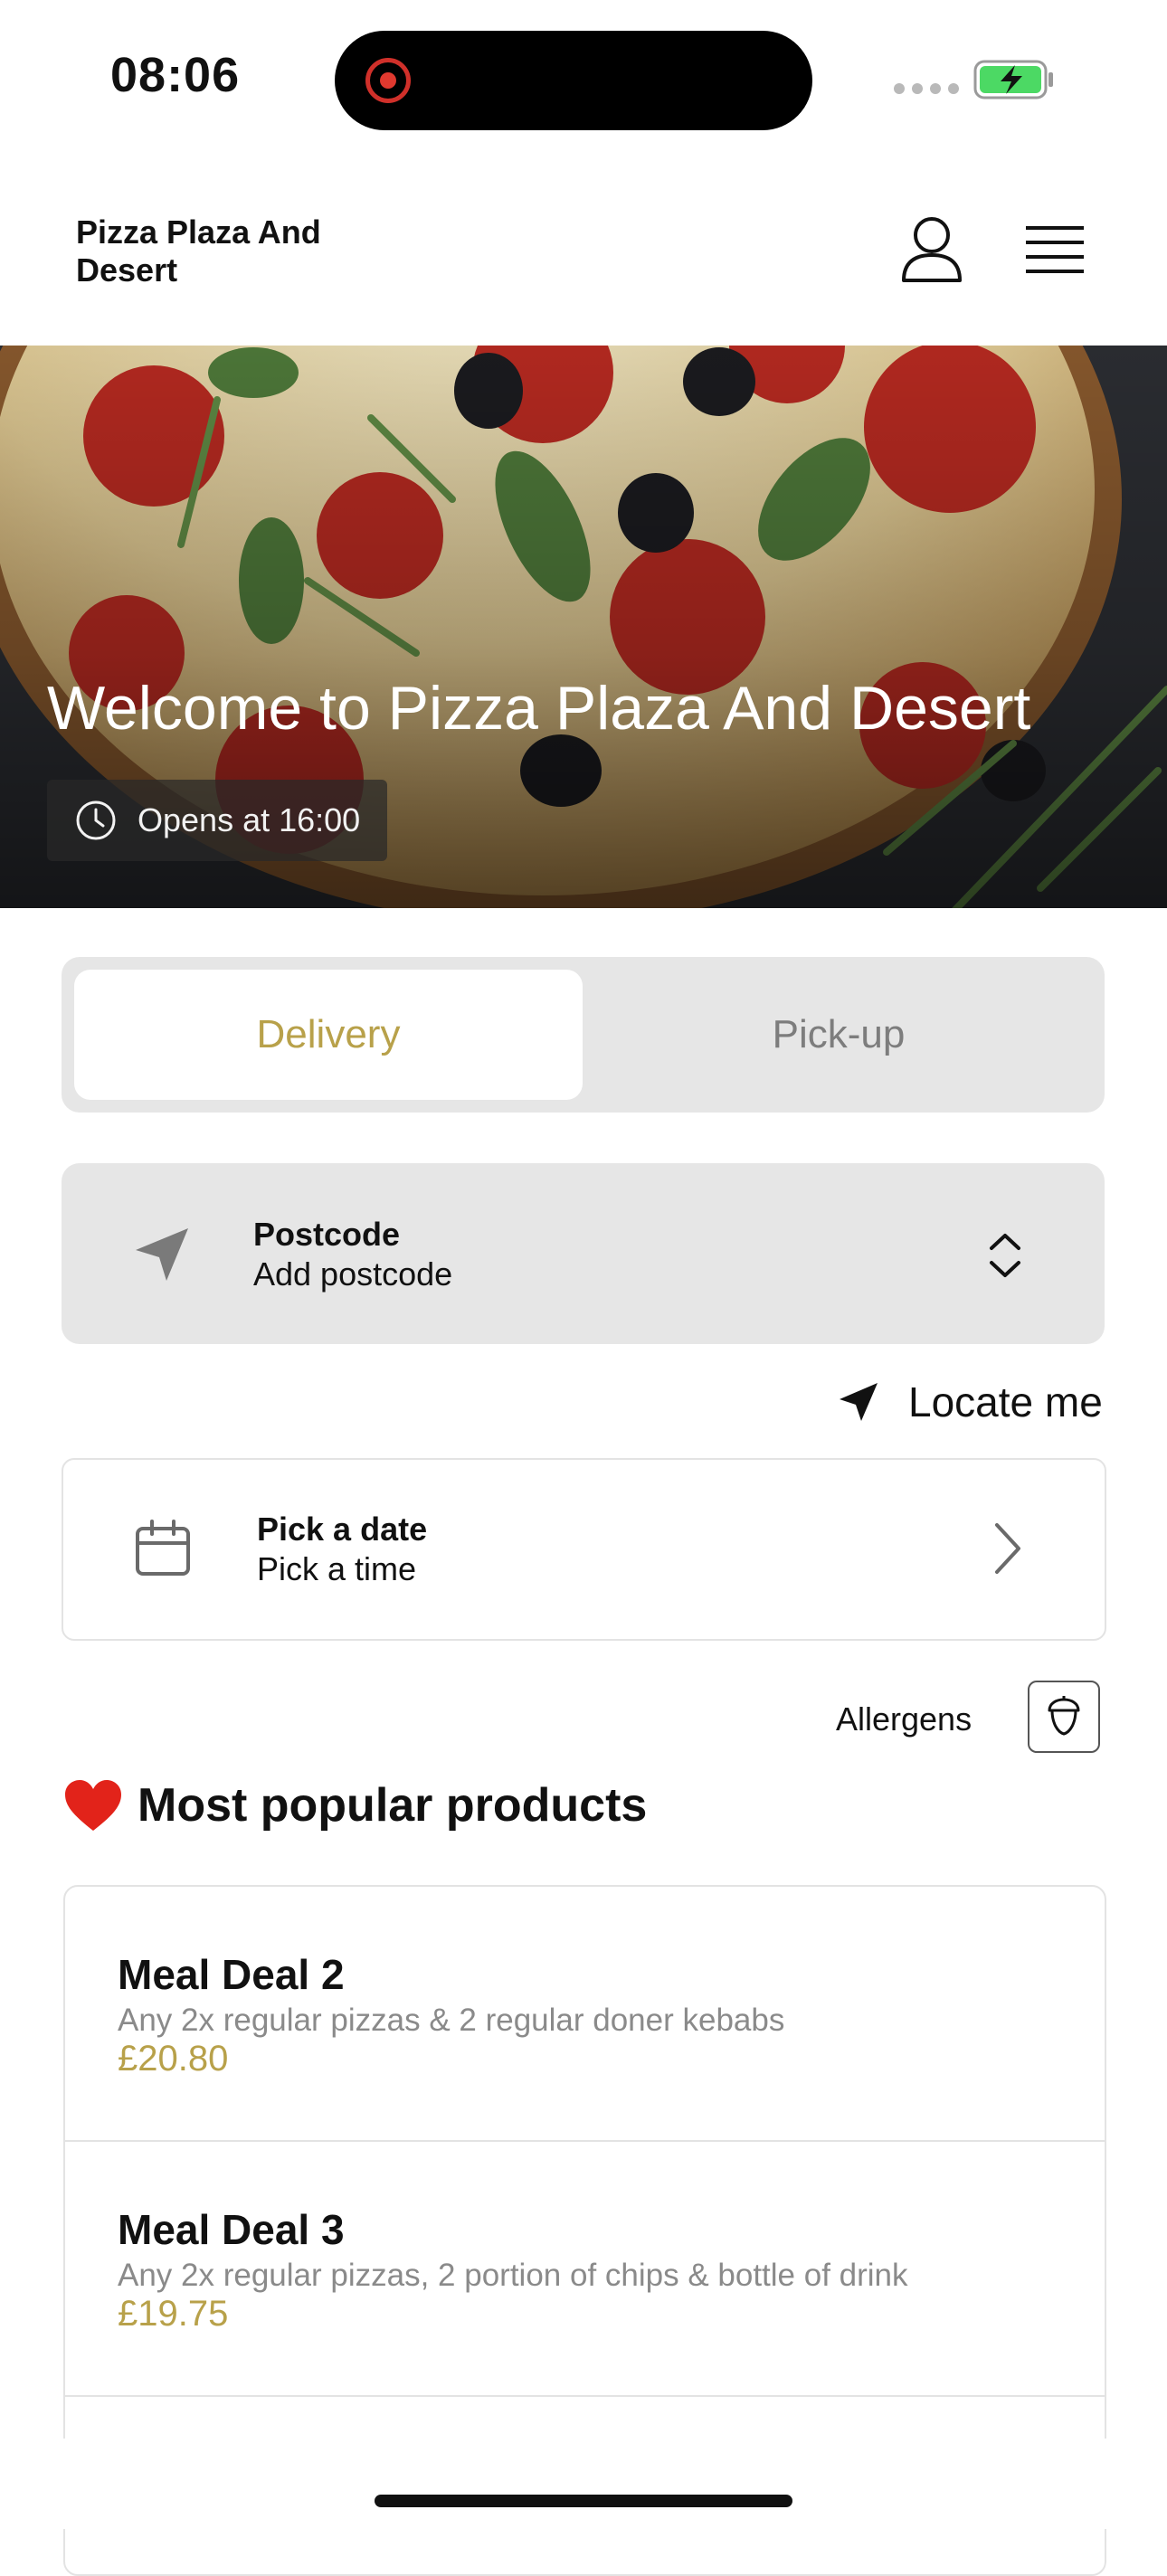 This screenshot has height=2576, width=1167. Describe the element at coordinates (393, 1806) in the screenshot. I see `section-title: Most popular products` at that location.